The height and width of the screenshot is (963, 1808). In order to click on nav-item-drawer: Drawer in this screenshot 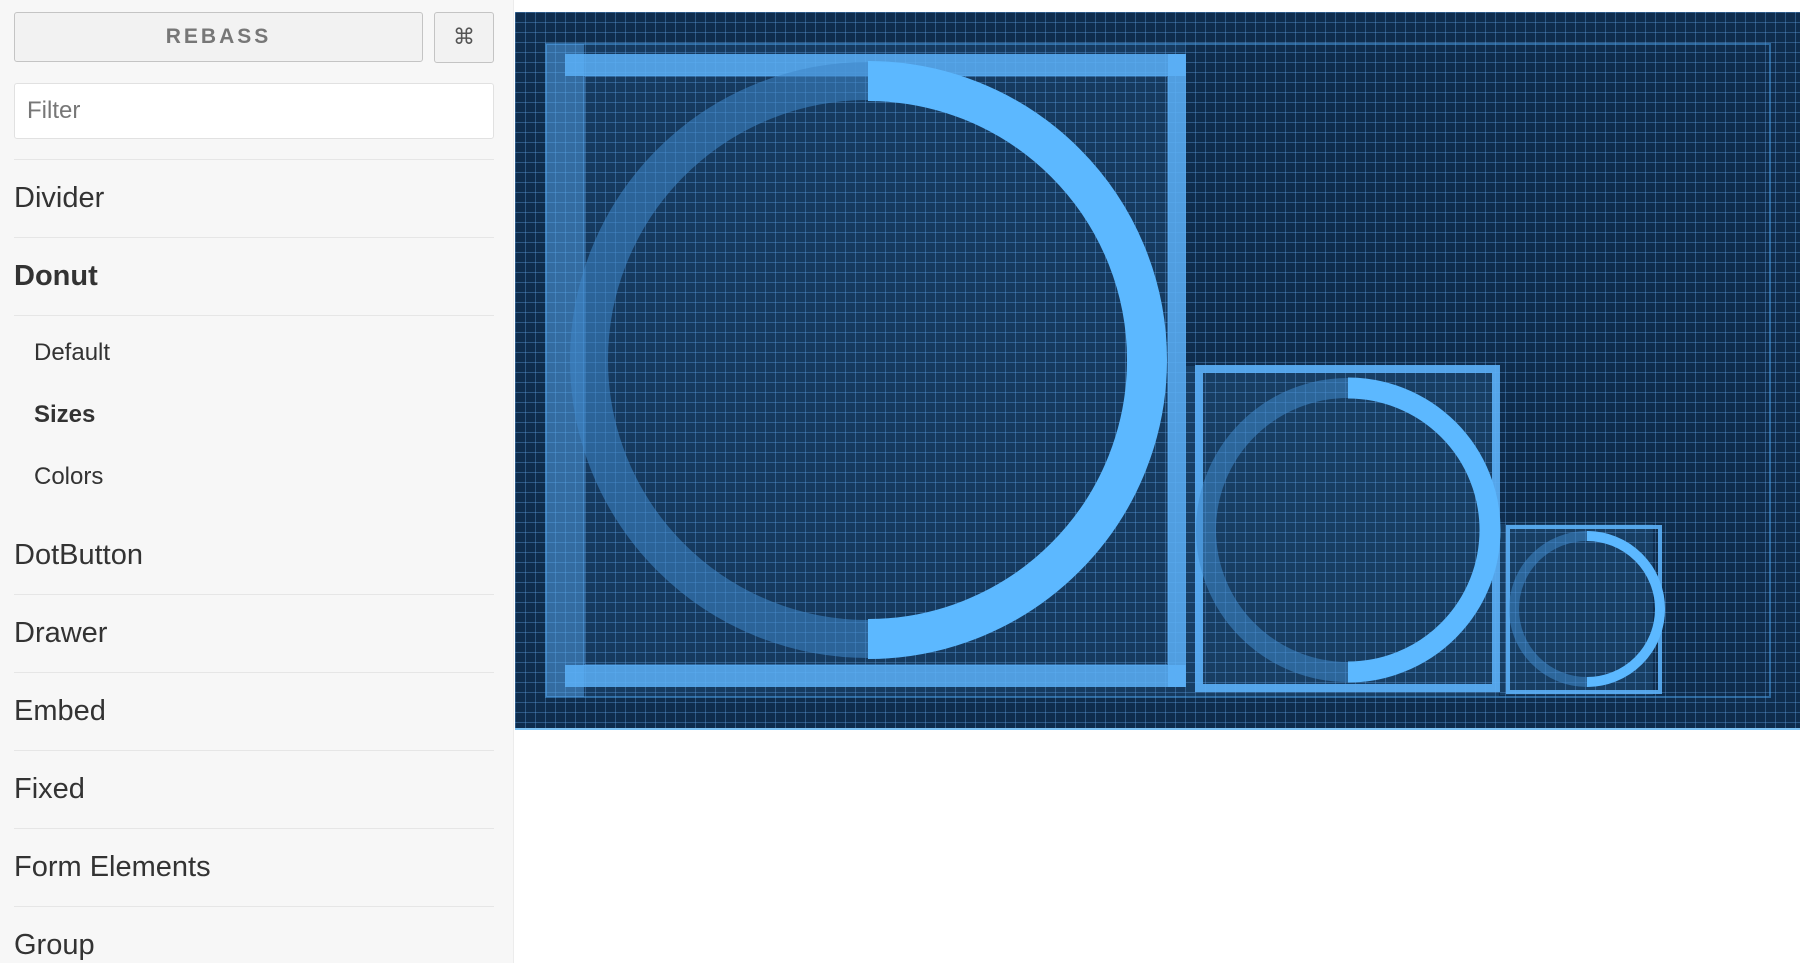, I will do `click(254, 633)`.